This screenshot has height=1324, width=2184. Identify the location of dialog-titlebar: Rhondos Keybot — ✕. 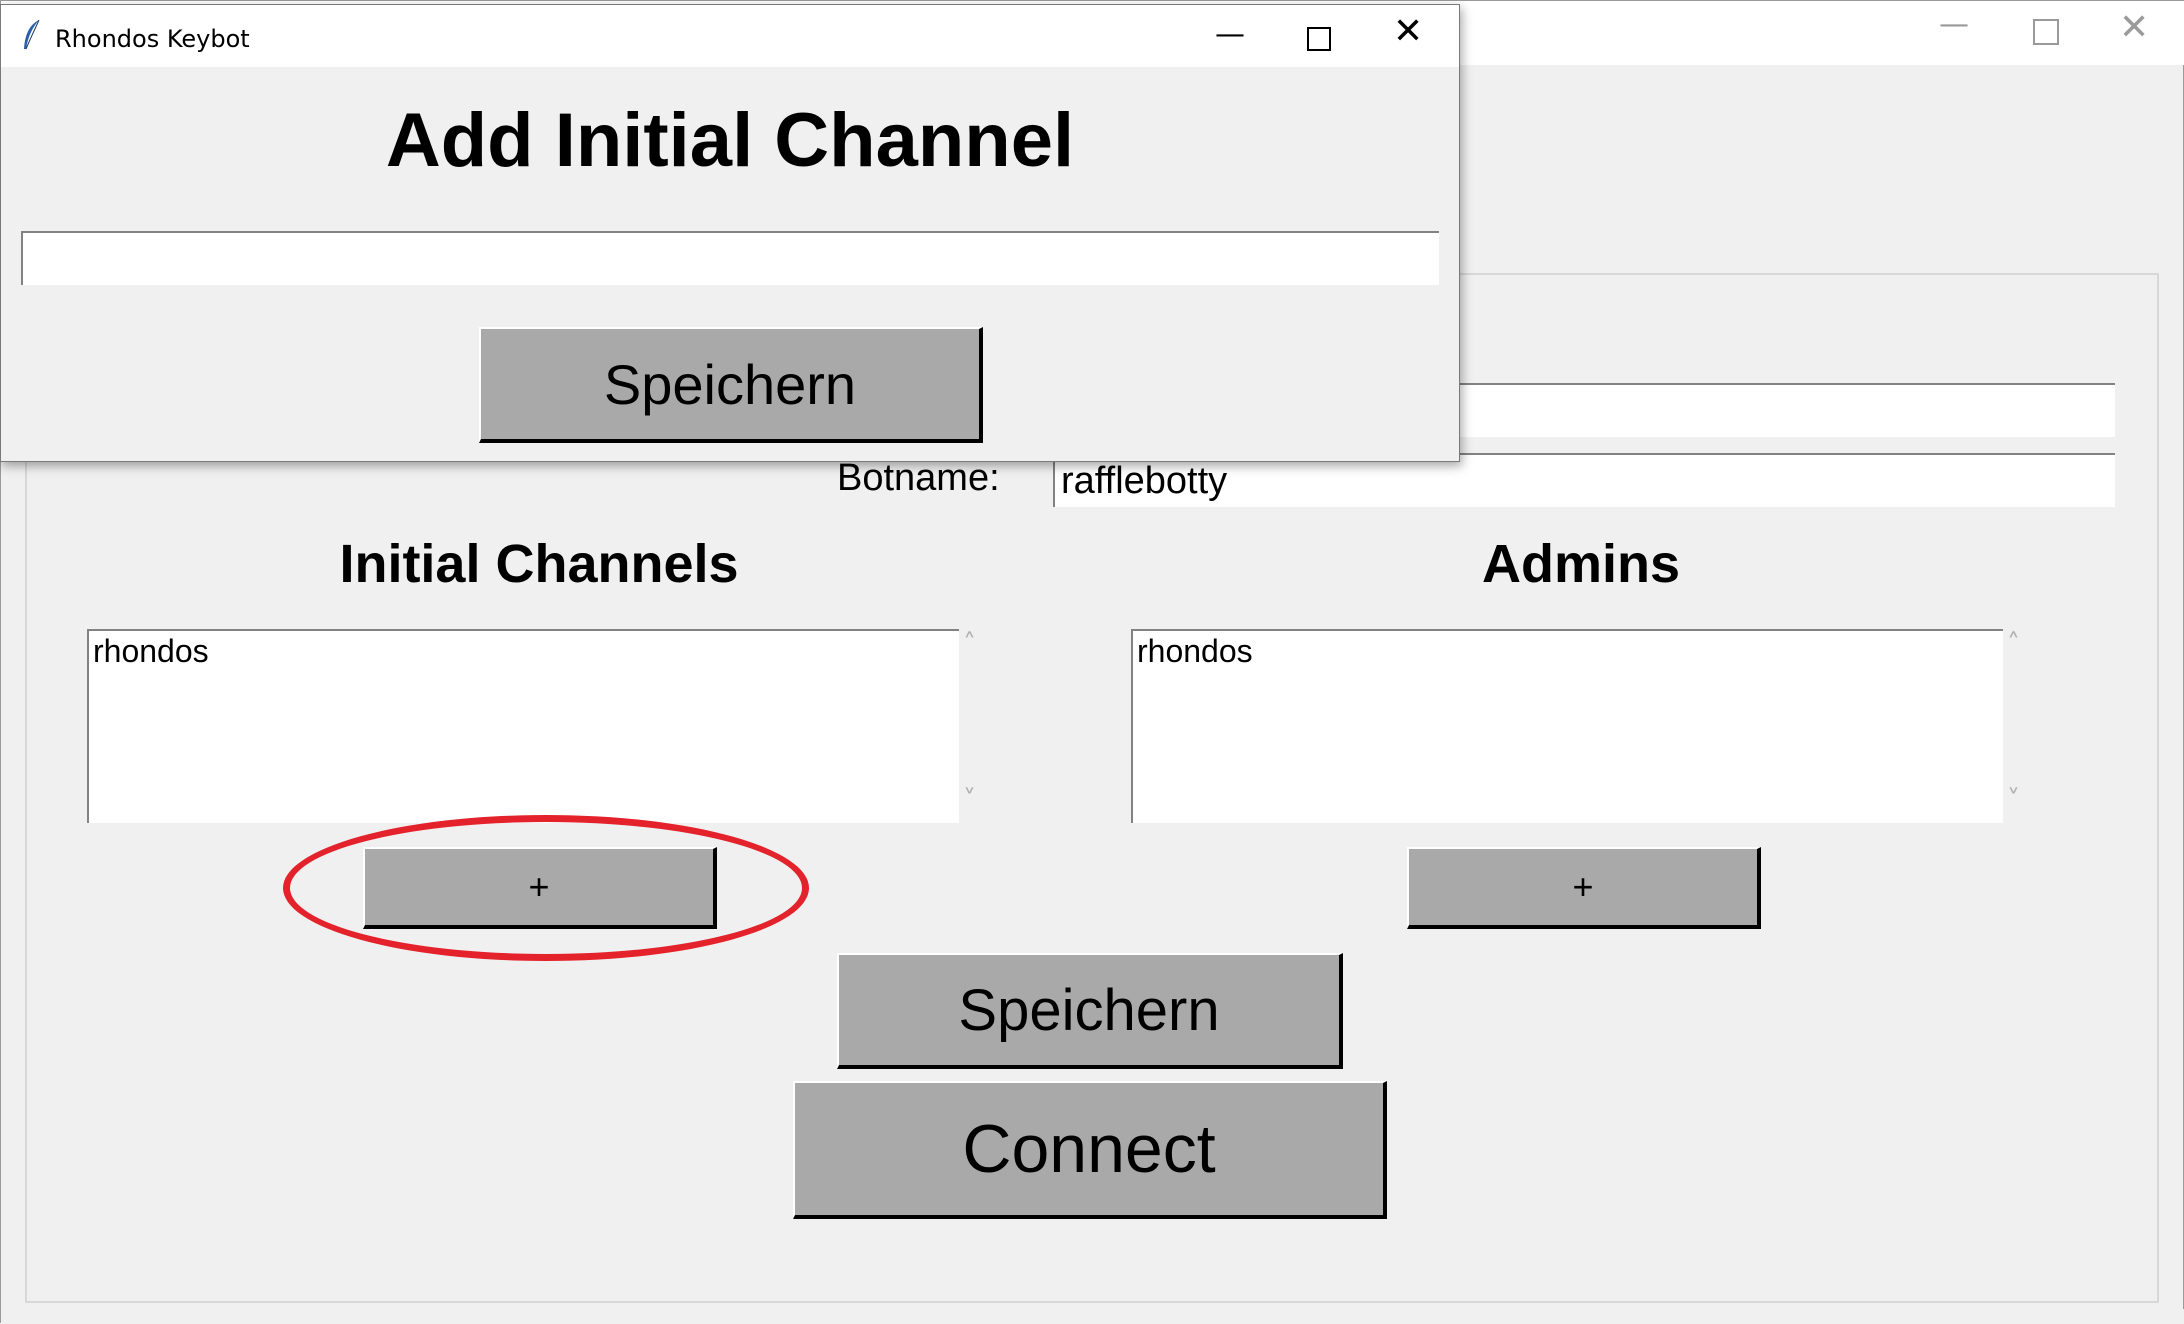
(730, 36).